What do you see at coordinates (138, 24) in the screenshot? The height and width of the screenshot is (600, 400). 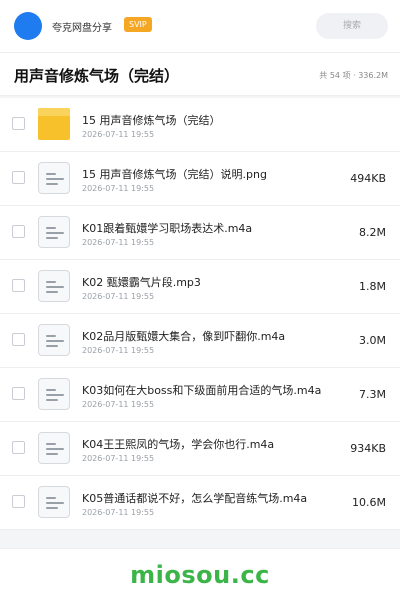 I see `svip-badge: SVIP` at bounding box center [138, 24].